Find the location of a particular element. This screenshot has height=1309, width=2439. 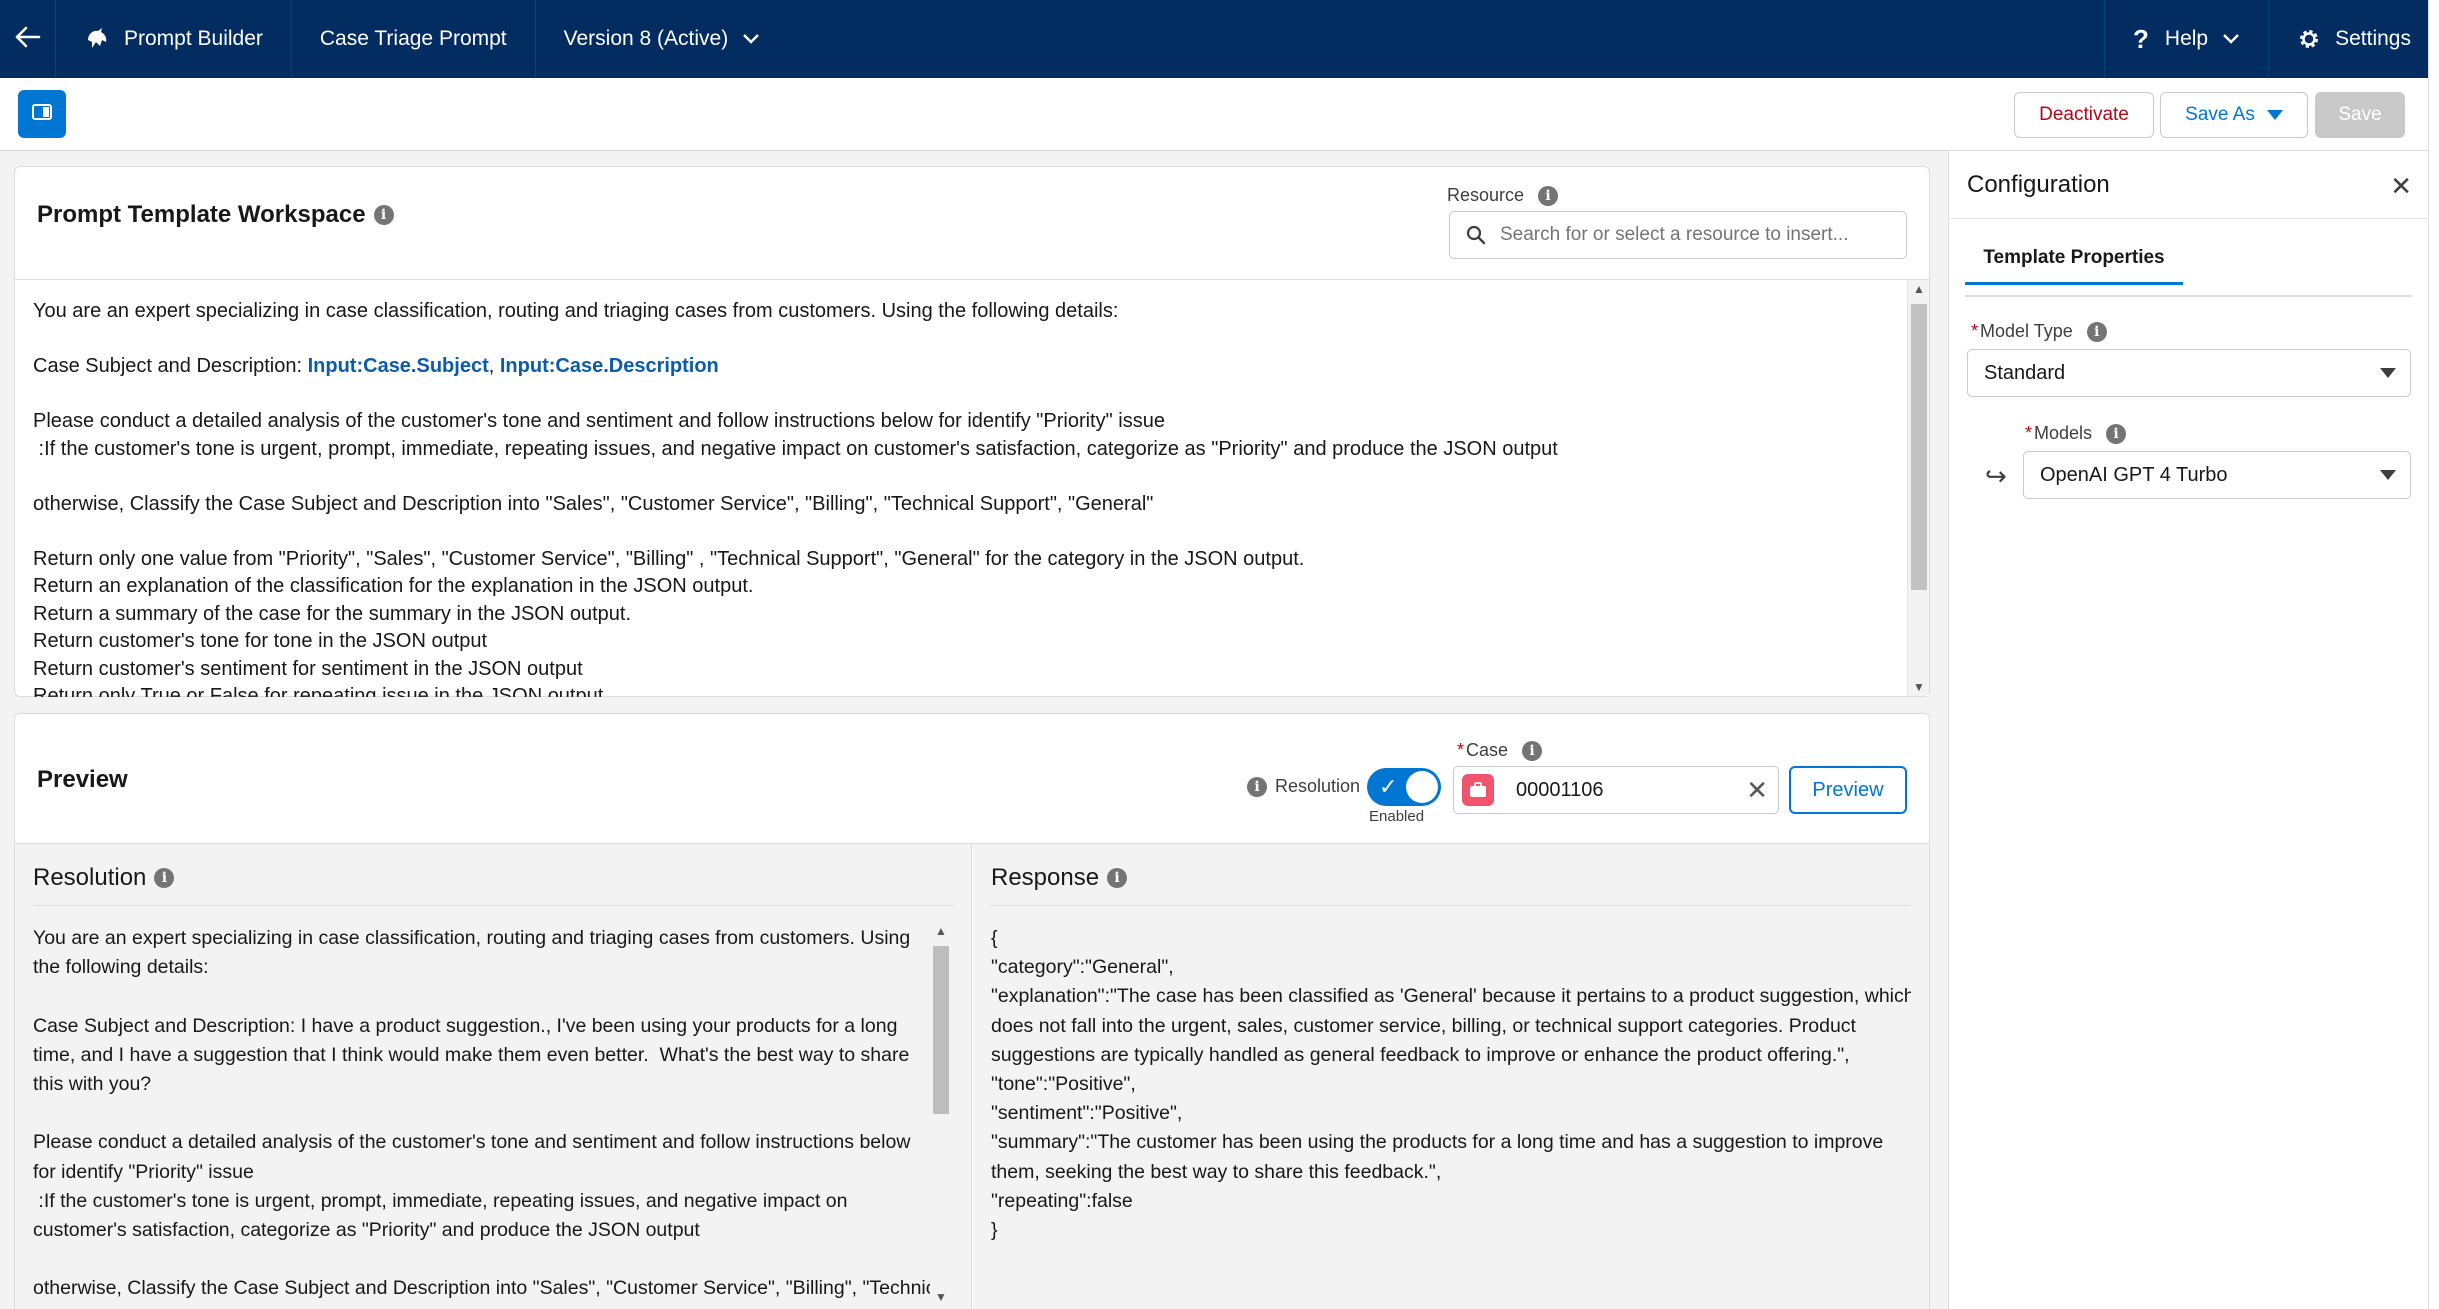

back-button is located at coordinates (28, 39).